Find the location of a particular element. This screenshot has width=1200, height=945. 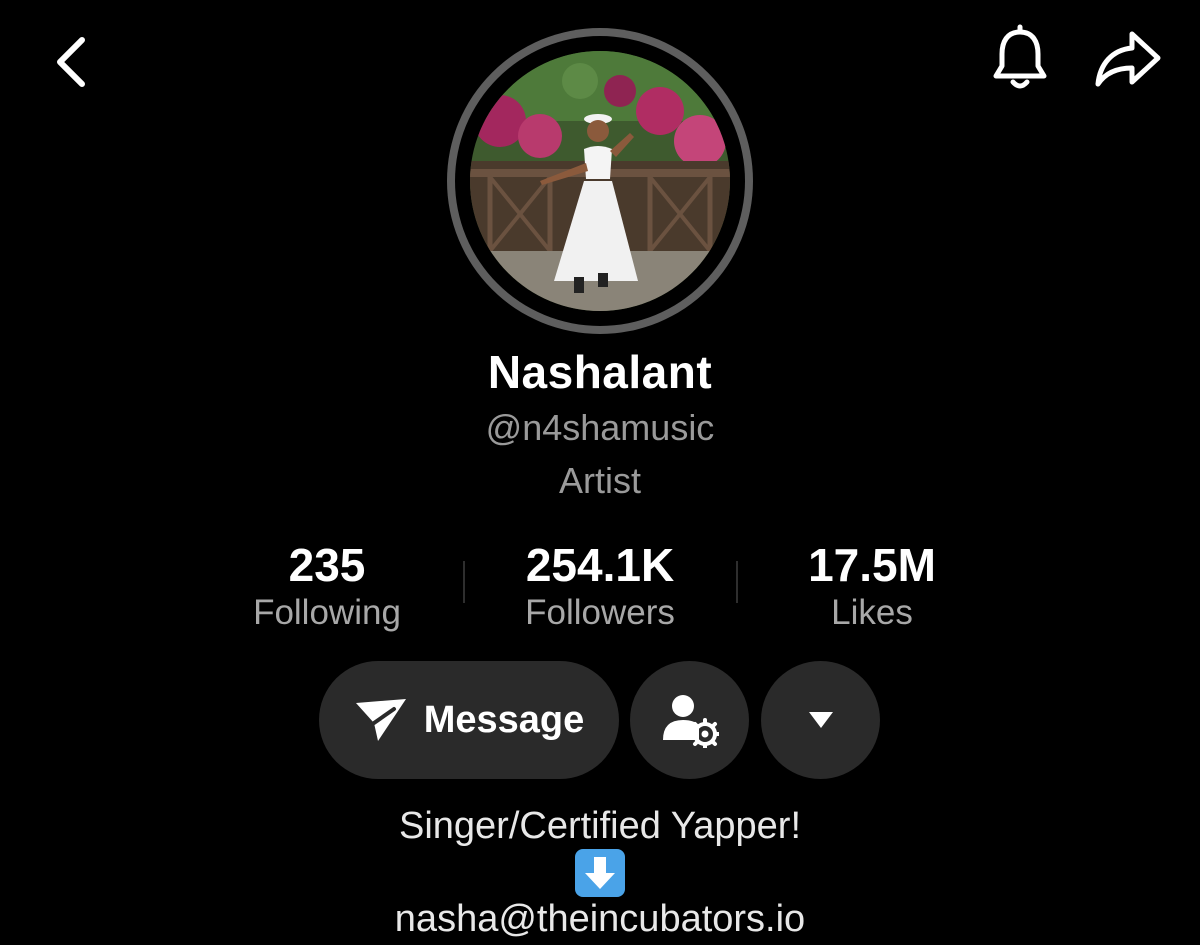

caret-down-icon is located at coordinates (821, 720).